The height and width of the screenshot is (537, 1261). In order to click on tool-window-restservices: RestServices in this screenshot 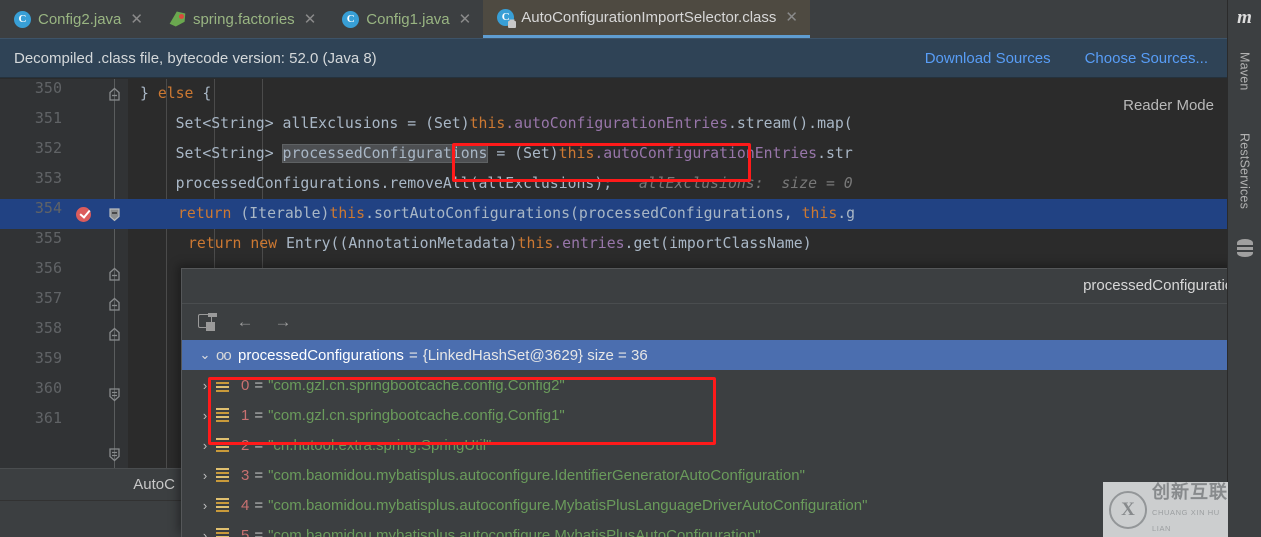, I will do `click(1244, 171)`.